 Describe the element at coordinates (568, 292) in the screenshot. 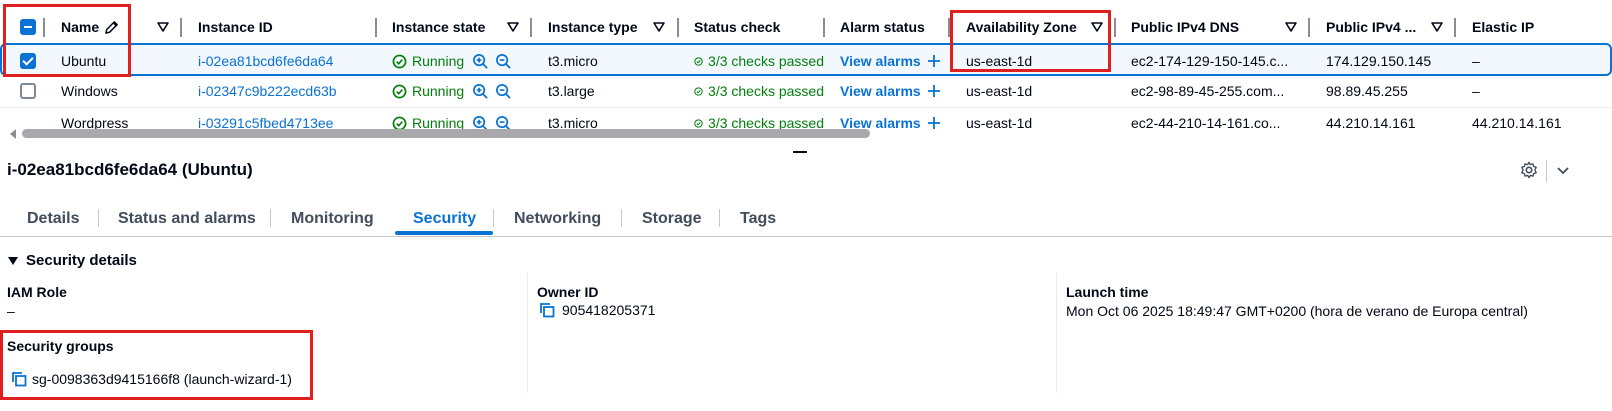

I see `owner-id-label: Owner ID` at that location.